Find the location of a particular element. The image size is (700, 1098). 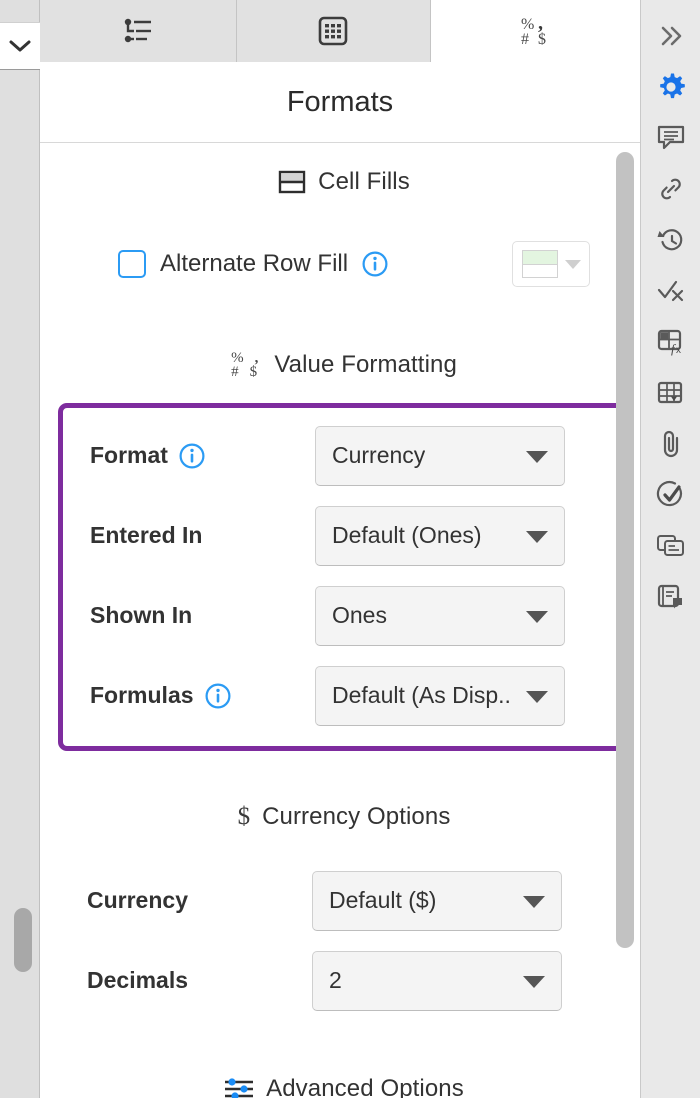

dropdown-entered-in: Default (Ones) is located at coordinates (440, 535).